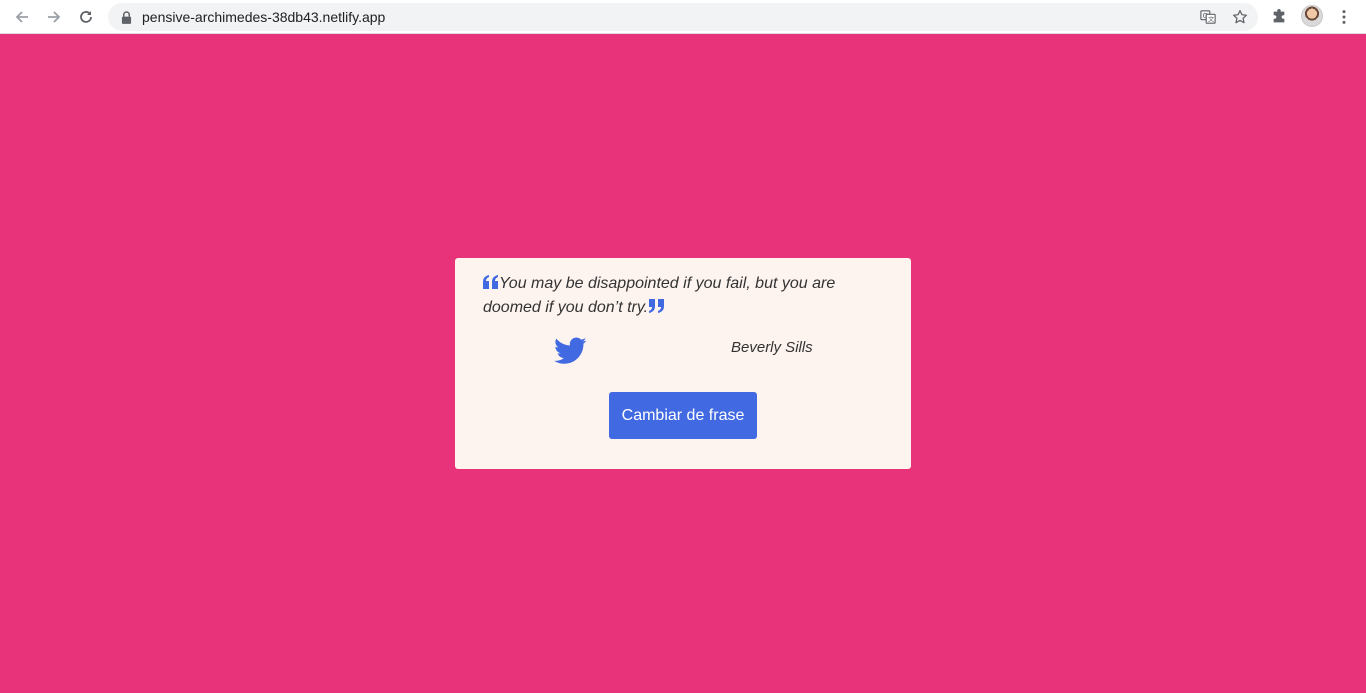 The image size is (1366, 693). I want to click on new-quote-button: Cambiar de frase, so click(683, 415).